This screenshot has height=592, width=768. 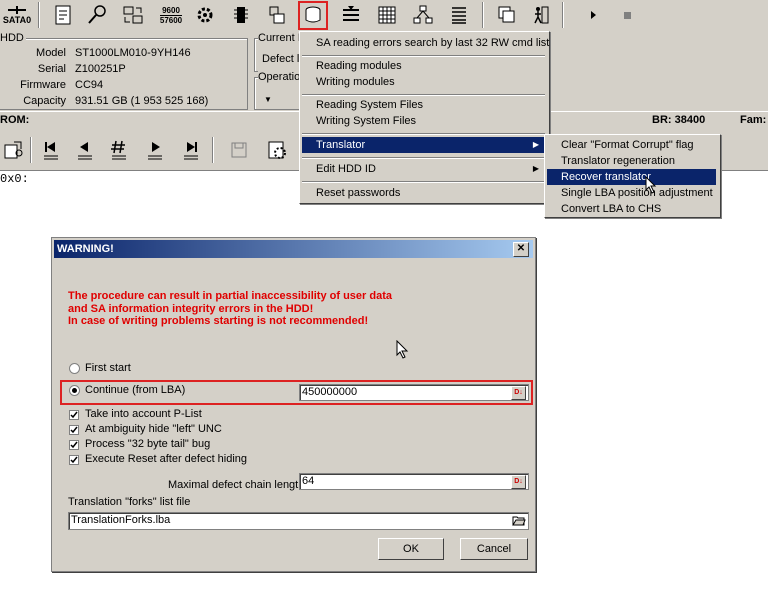 I want to click on max-chain-input: 64 D↓, so click(x=414, y=481).